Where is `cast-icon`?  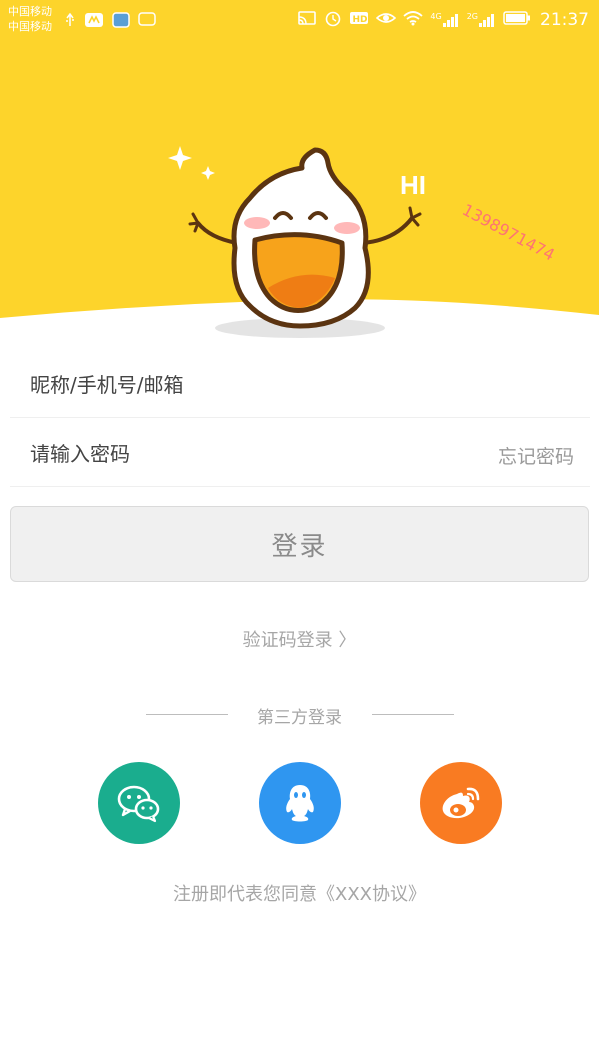 cast-icon is located at coordinates (307, 19).